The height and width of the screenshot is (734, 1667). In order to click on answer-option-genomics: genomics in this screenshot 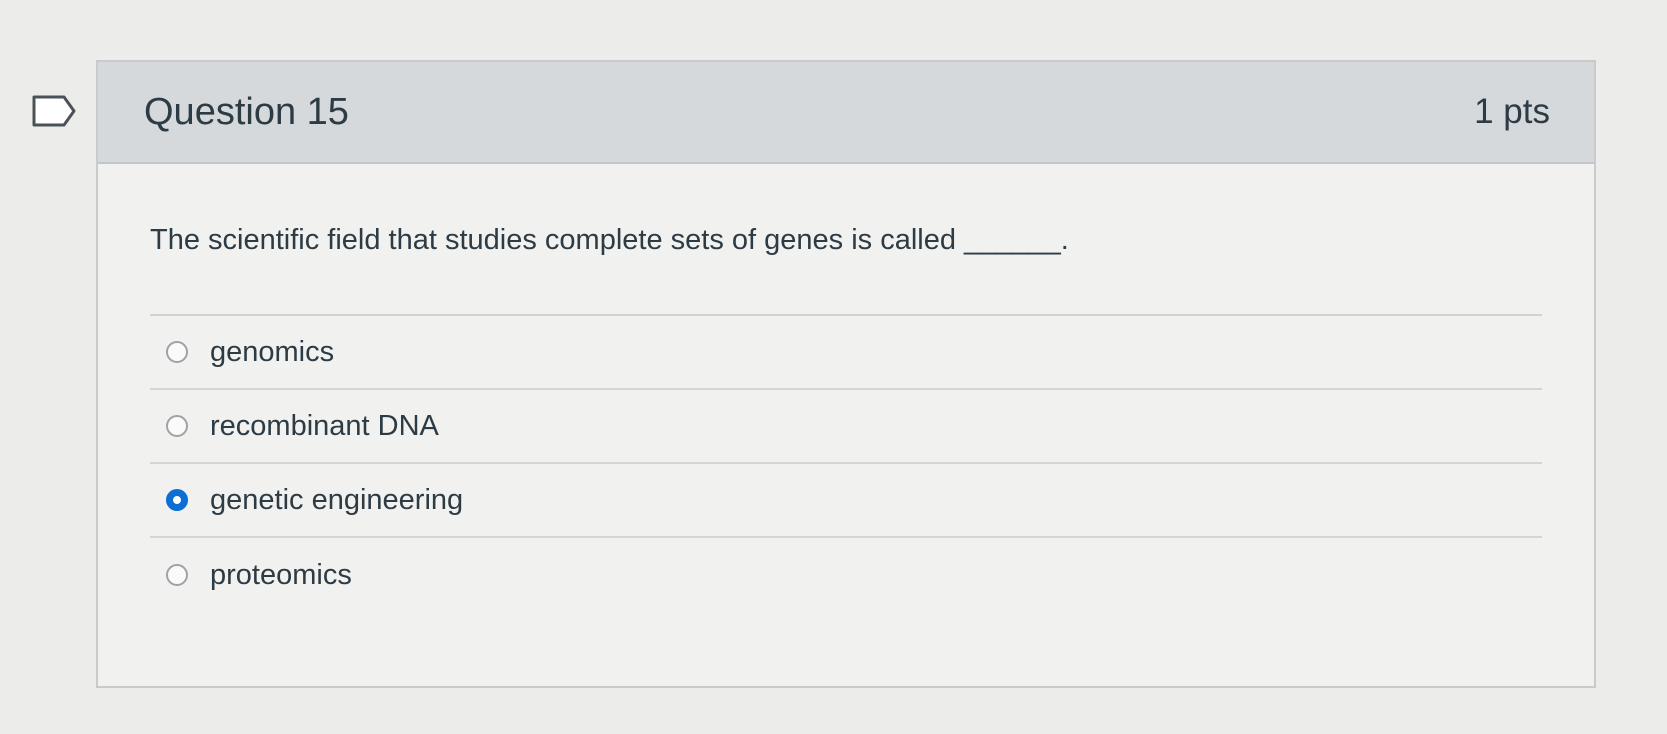, I will do `click(846, 353)`.